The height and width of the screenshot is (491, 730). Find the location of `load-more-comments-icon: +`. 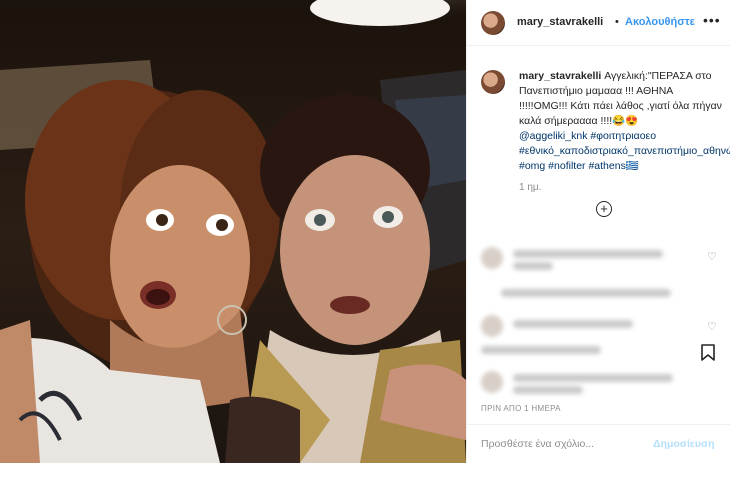

load-more-comments-icon: + is located at coordinates (604, 209).